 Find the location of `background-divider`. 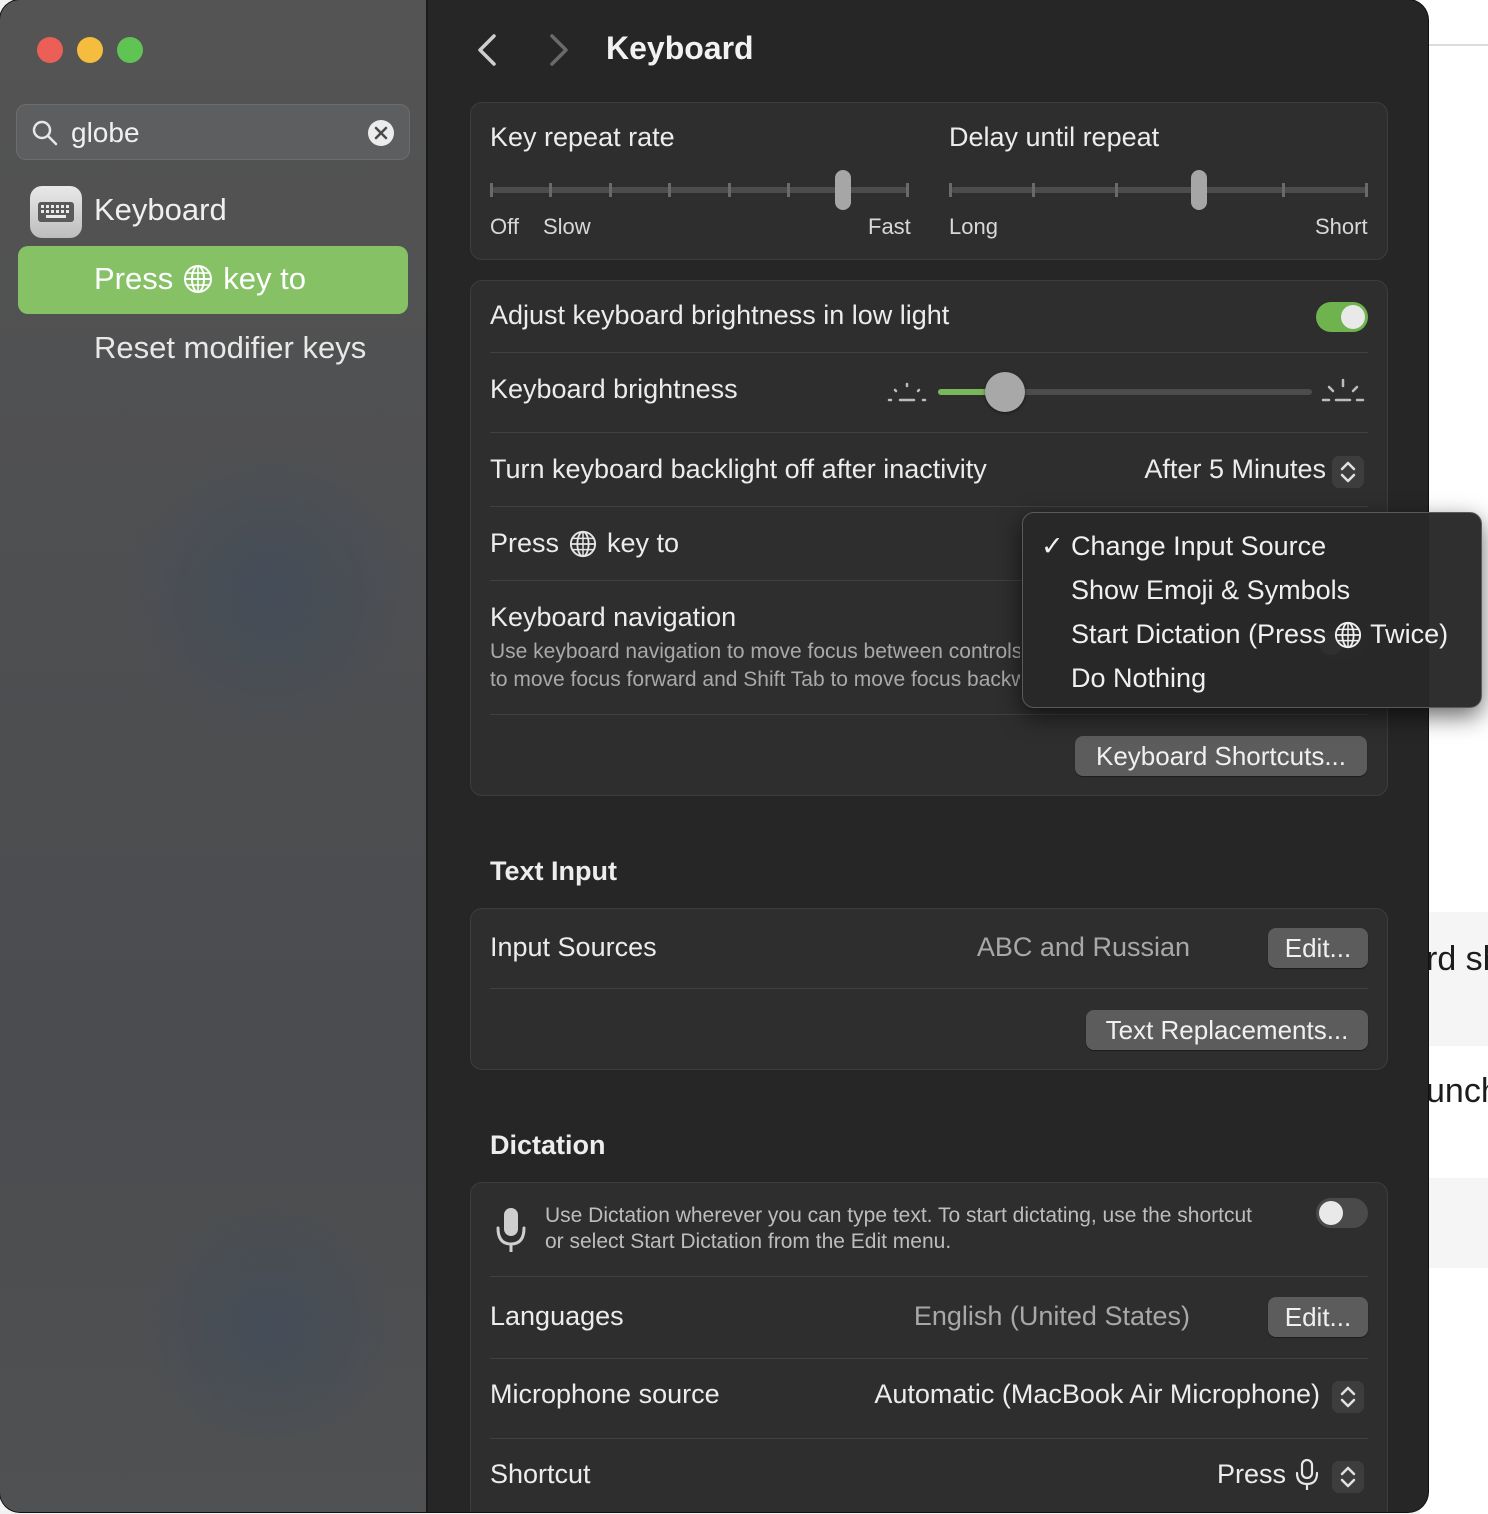

background-divider is located at coordinates (1454, 45).